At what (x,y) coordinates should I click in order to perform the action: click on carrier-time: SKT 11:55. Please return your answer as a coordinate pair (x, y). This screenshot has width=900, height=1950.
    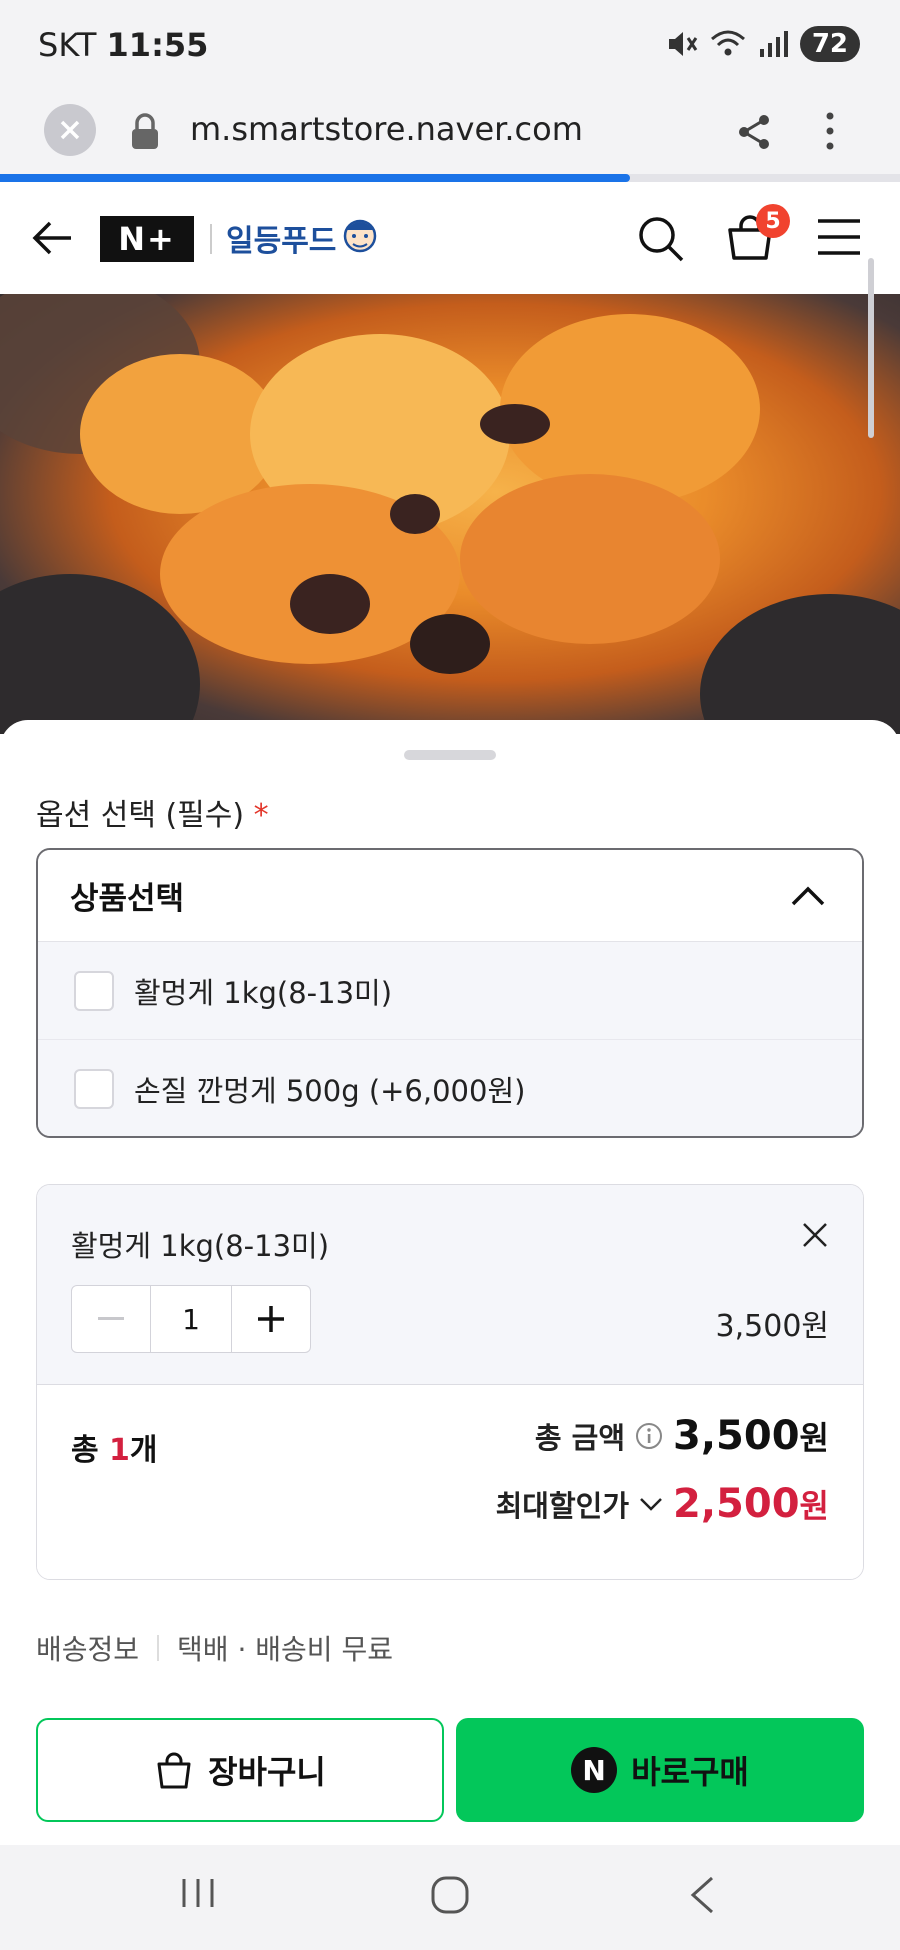
    Looking at the image, I should click on (123, 45).